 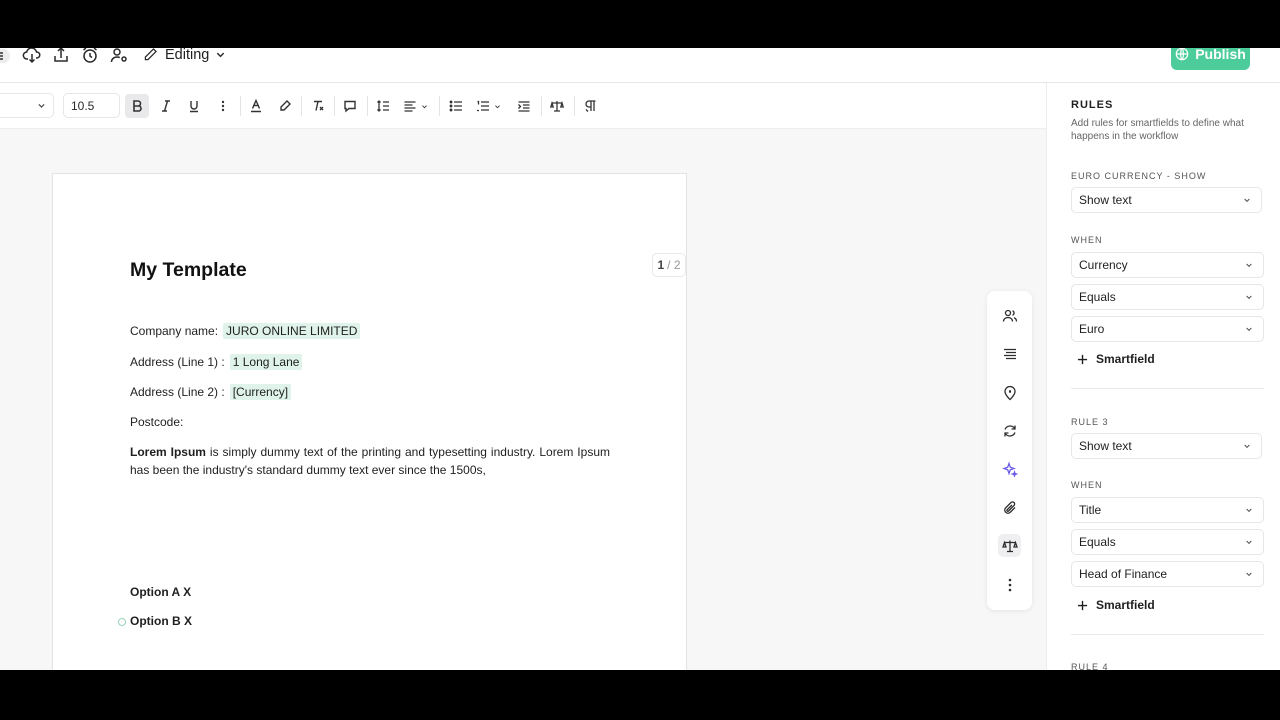 What do you see at coordinates (159, 422) in the screenshot?
I see `field-line-postcode: Postcode:` at bounding box center [159, 422].